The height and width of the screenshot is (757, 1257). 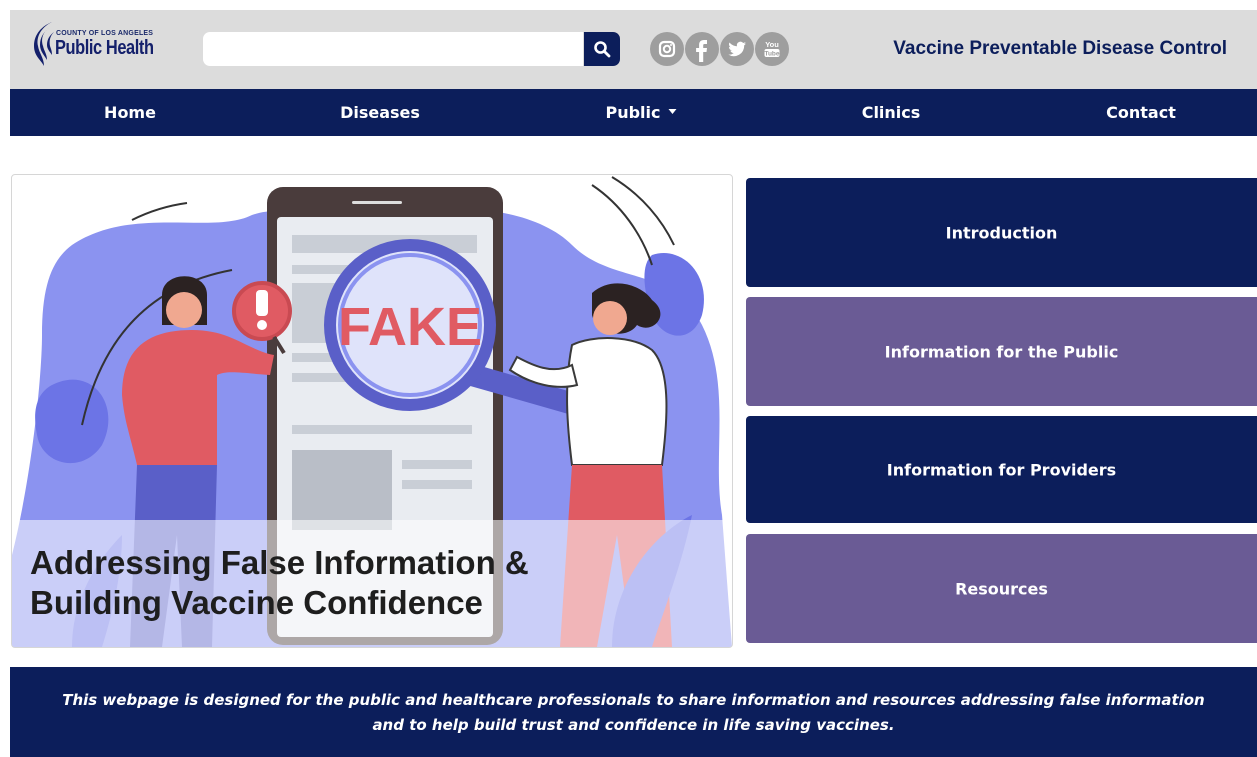 What do you see at coordinates (393, 49) in the screenshot?
I see `search-input` at bounding box center [393, 49].